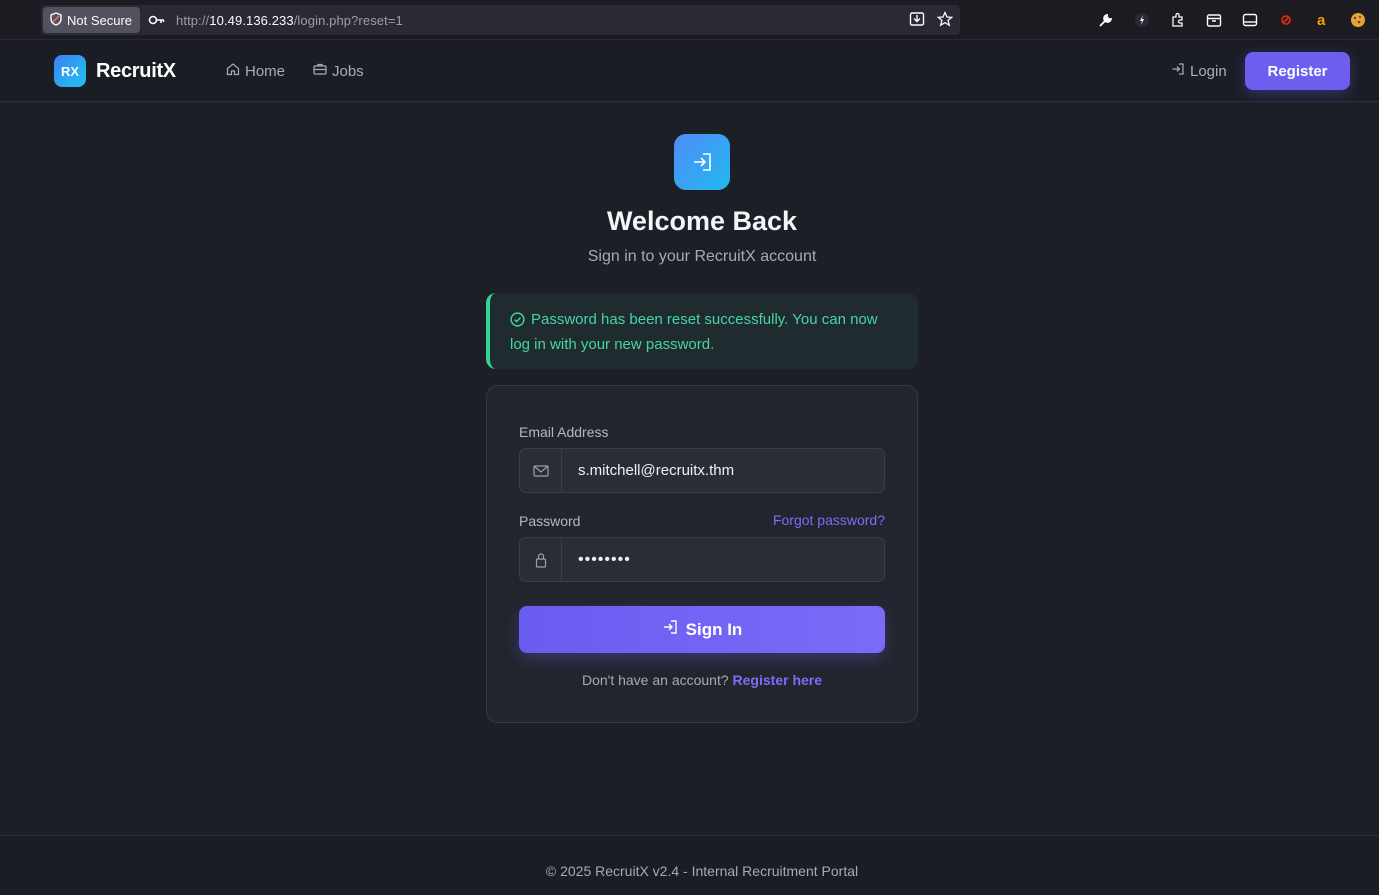 Image resolution: width=1379 pixels, height=895 pixels. I want to click on cookie-icon, so click(1358, 20).